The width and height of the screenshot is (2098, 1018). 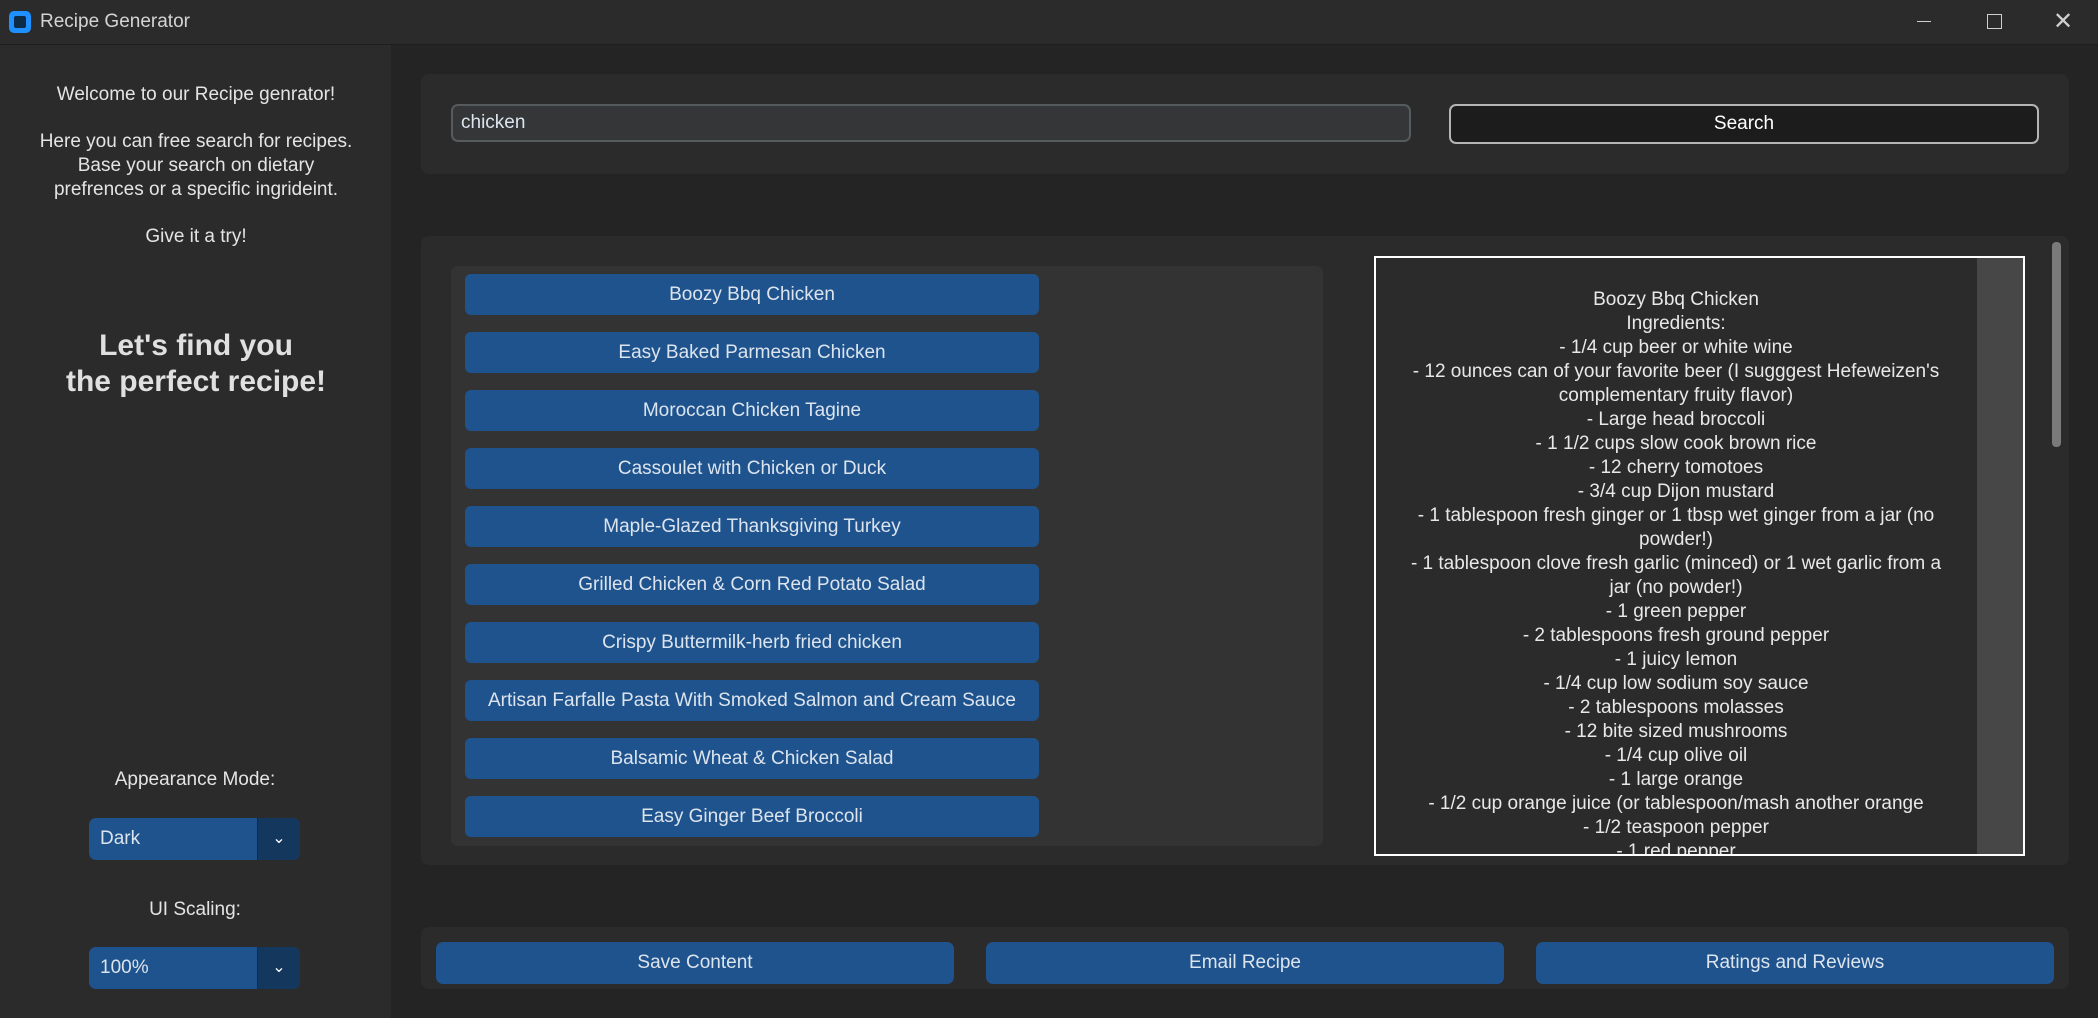 What do you see at coordinates (695, 963) in the screenshot?
I see `save-content-button: Save Content` at bounding box center [695, 963].